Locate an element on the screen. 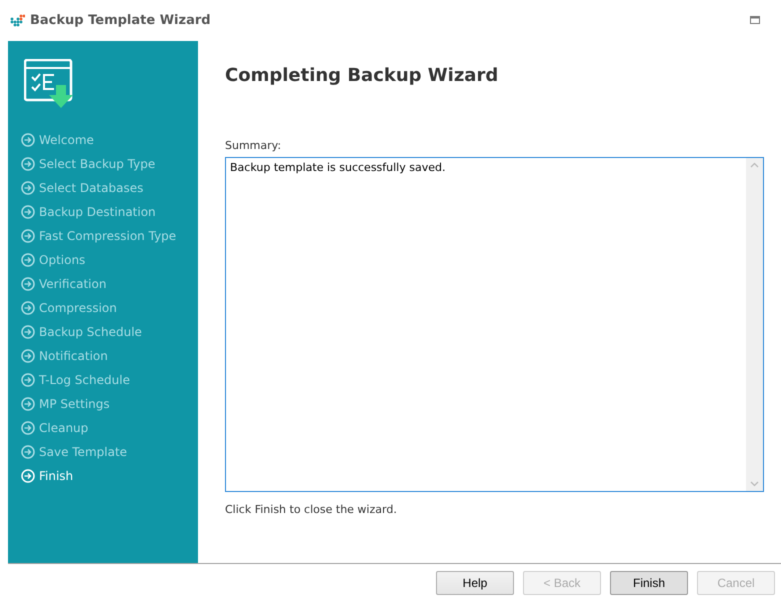  wizard-step: Compression is located at coordinates (103, 308).